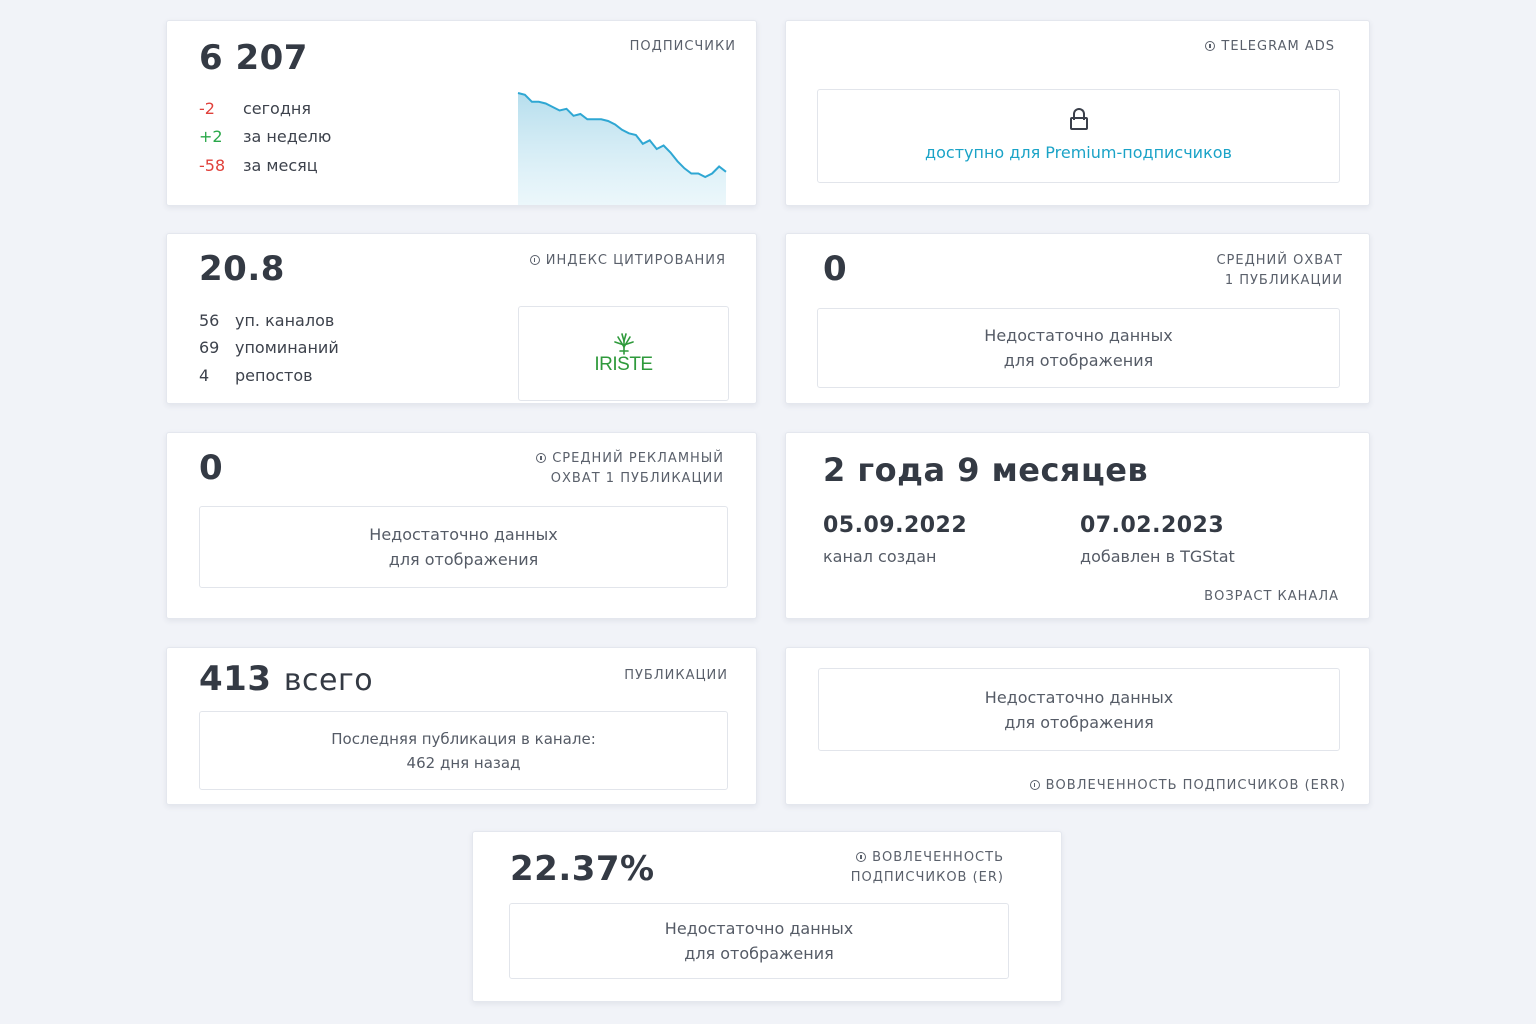 The width and height of the screenshot is (1536, 1024). I want to click on err-label-text: ВОВЛЕЧЕННОСТЬ ПОДПИСЧИКОВ (ERR), so click(1195, 785).